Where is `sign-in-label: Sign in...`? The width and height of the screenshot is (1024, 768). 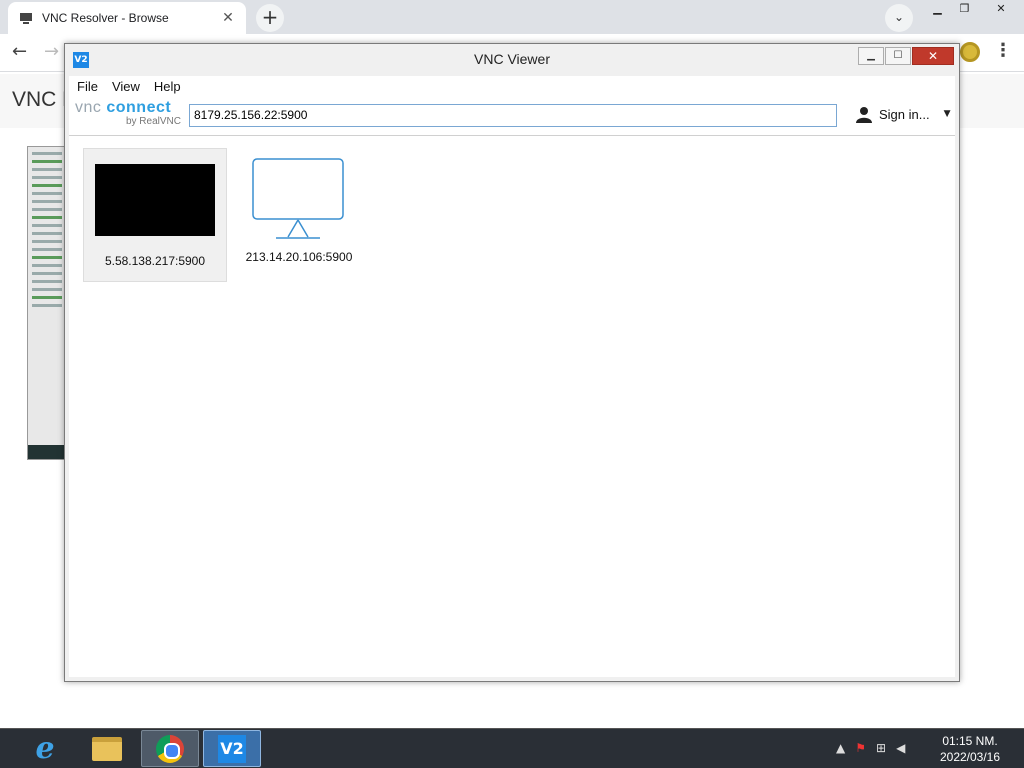 sign-in-label: Sign in... is located at coordinates (904, 114).